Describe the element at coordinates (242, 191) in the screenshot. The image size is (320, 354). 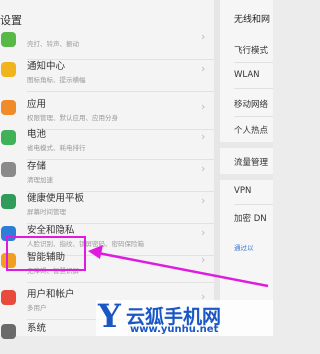
I see `vpn-item: VPN` at that location.